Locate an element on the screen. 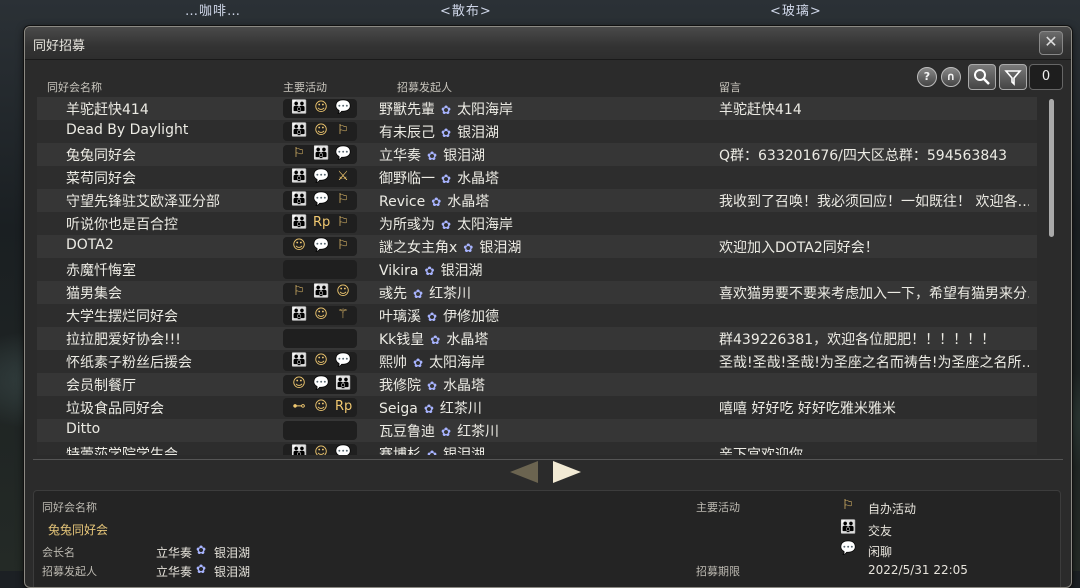 Image resolution: width=1080 pixels, height=588 pixels. recruiter-world: 水晶塔 is located at coordinates (478, 179).